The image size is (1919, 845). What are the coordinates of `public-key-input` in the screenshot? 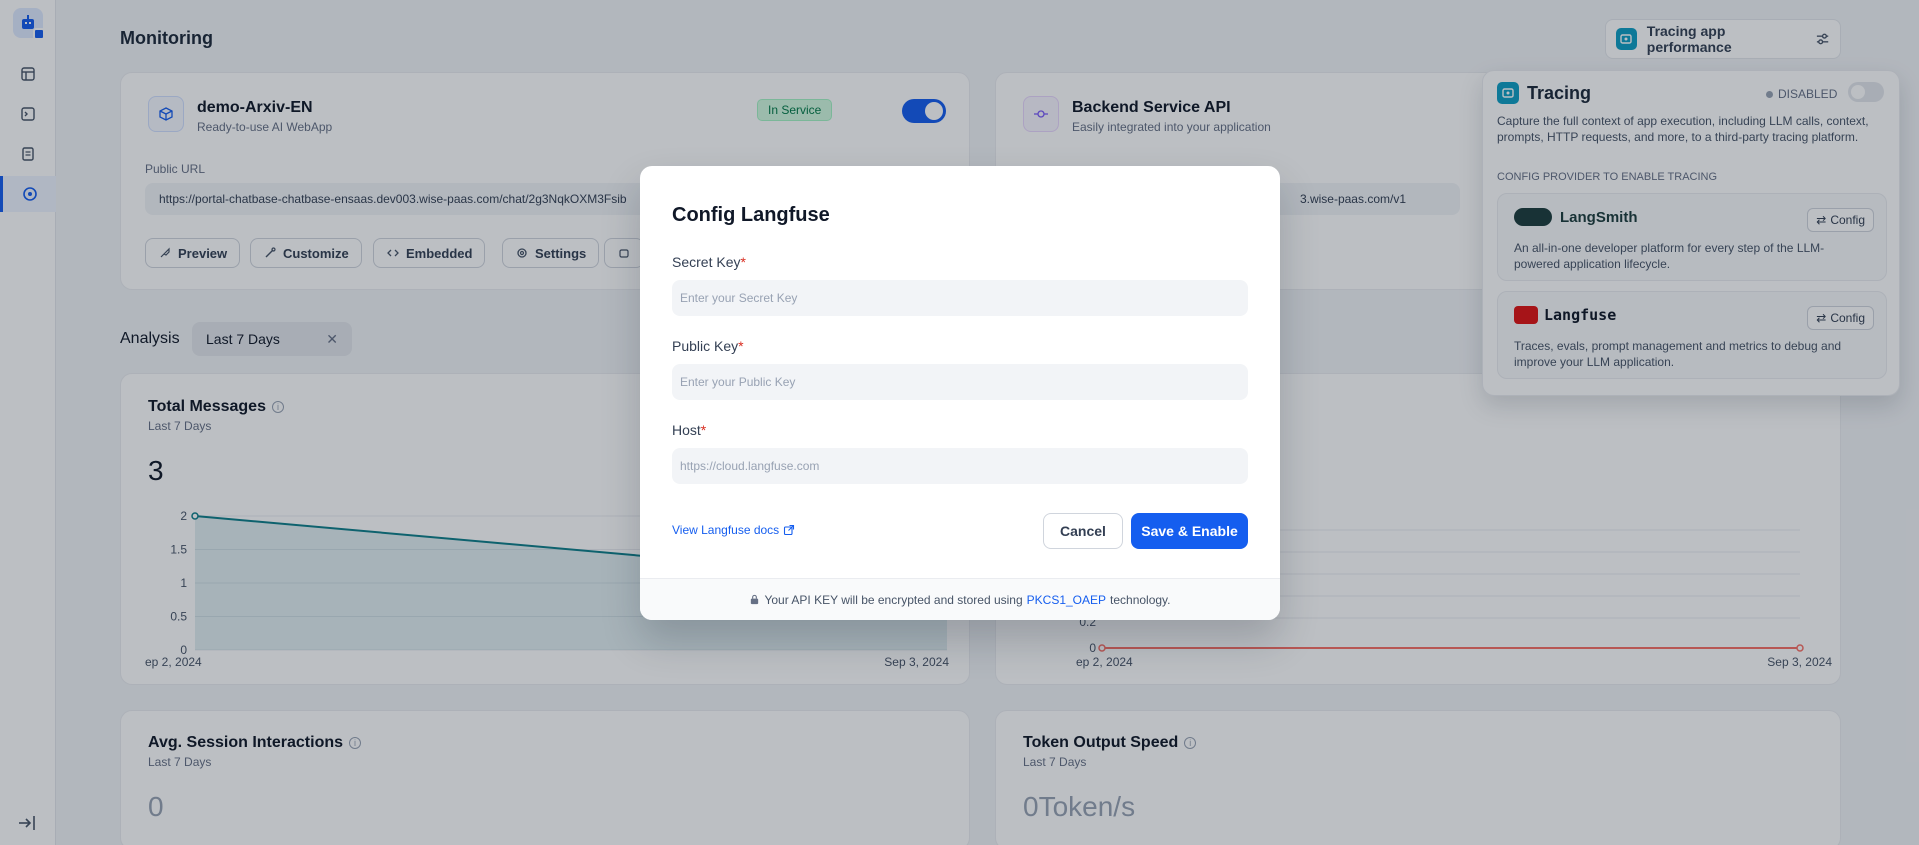 It's located at (960, 382).